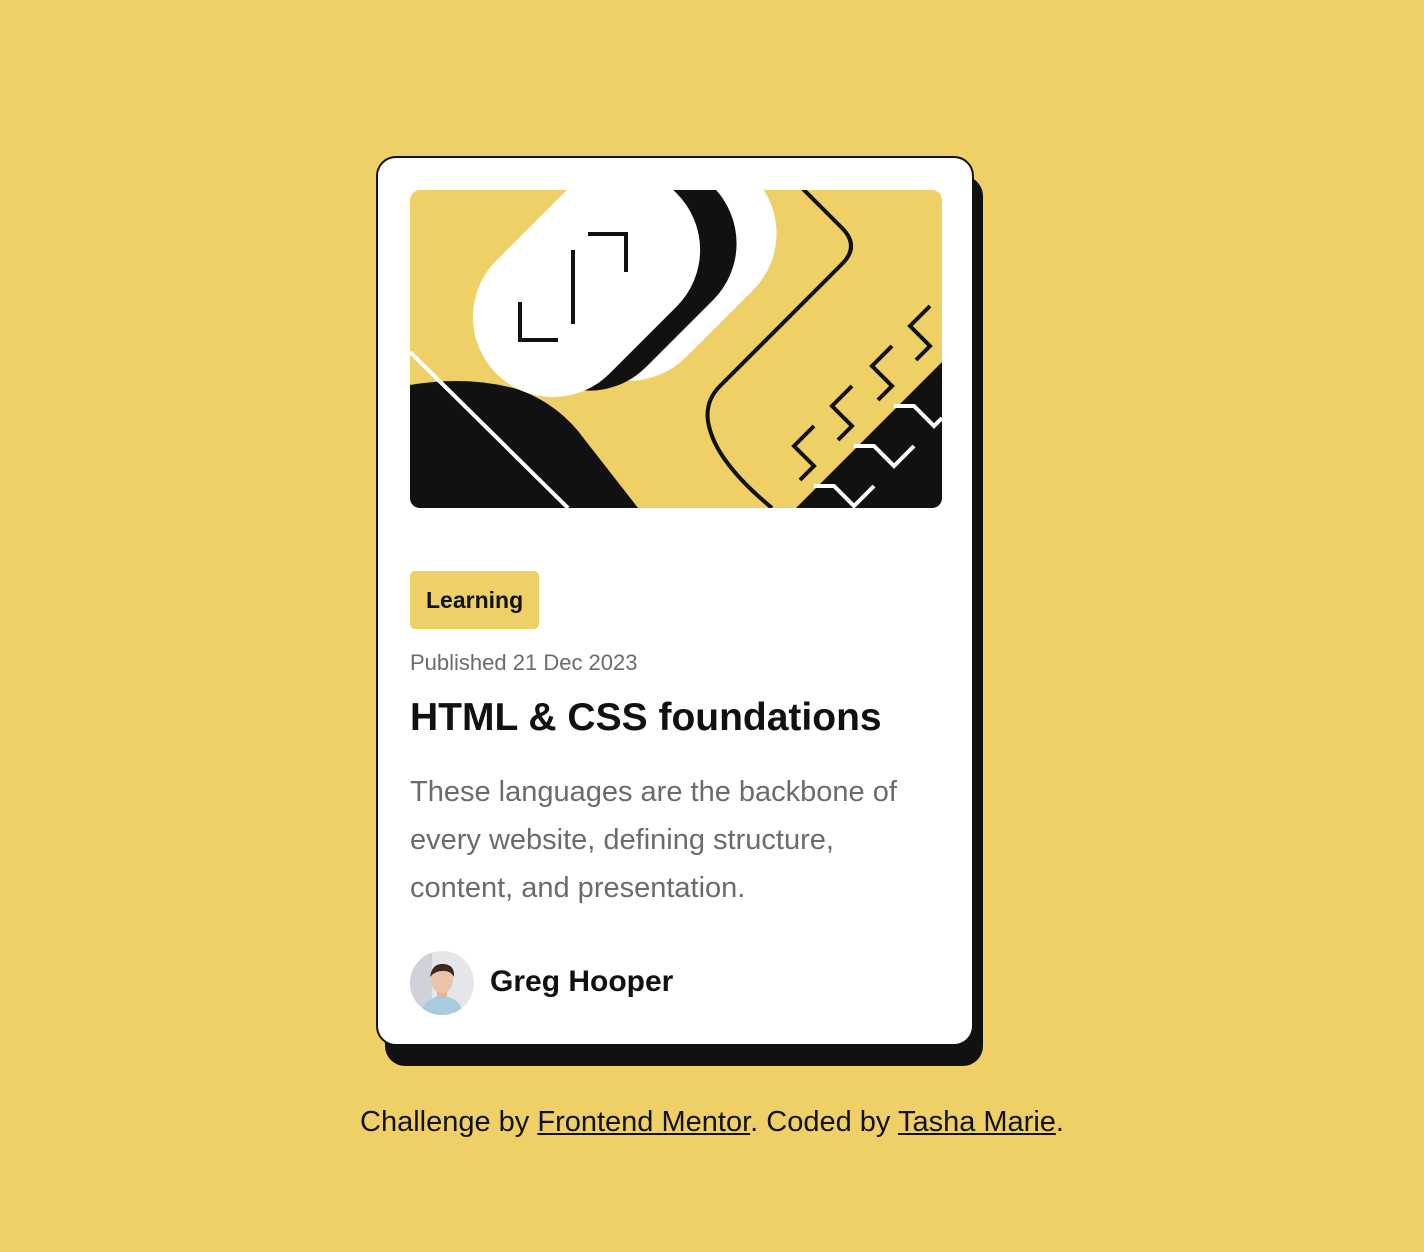 The width and height of the screenshot is (1424, 1252). Describe the element at coordinates (824, 1122) in the screenshot. I see `attribution-middle: . Coded by` at that location.